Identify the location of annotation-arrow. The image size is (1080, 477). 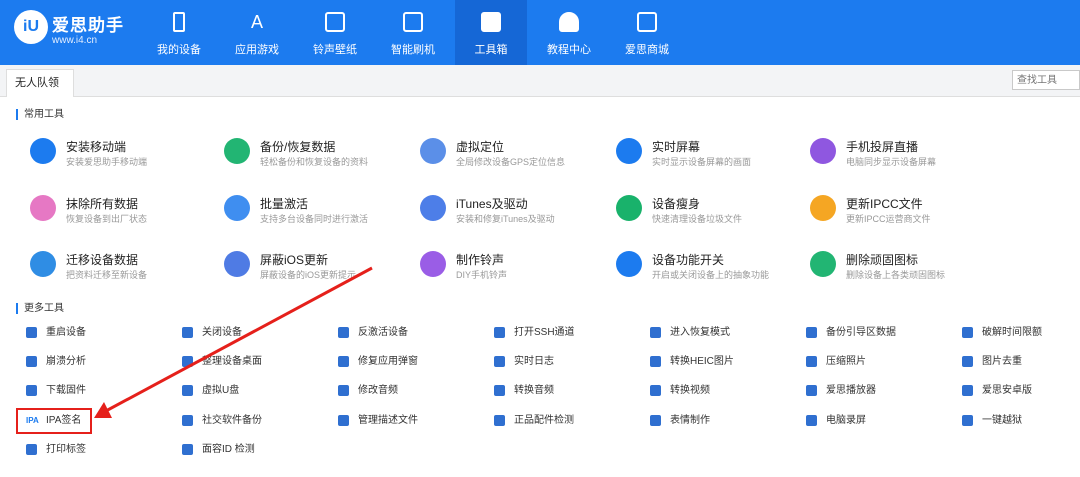
(233, 342).